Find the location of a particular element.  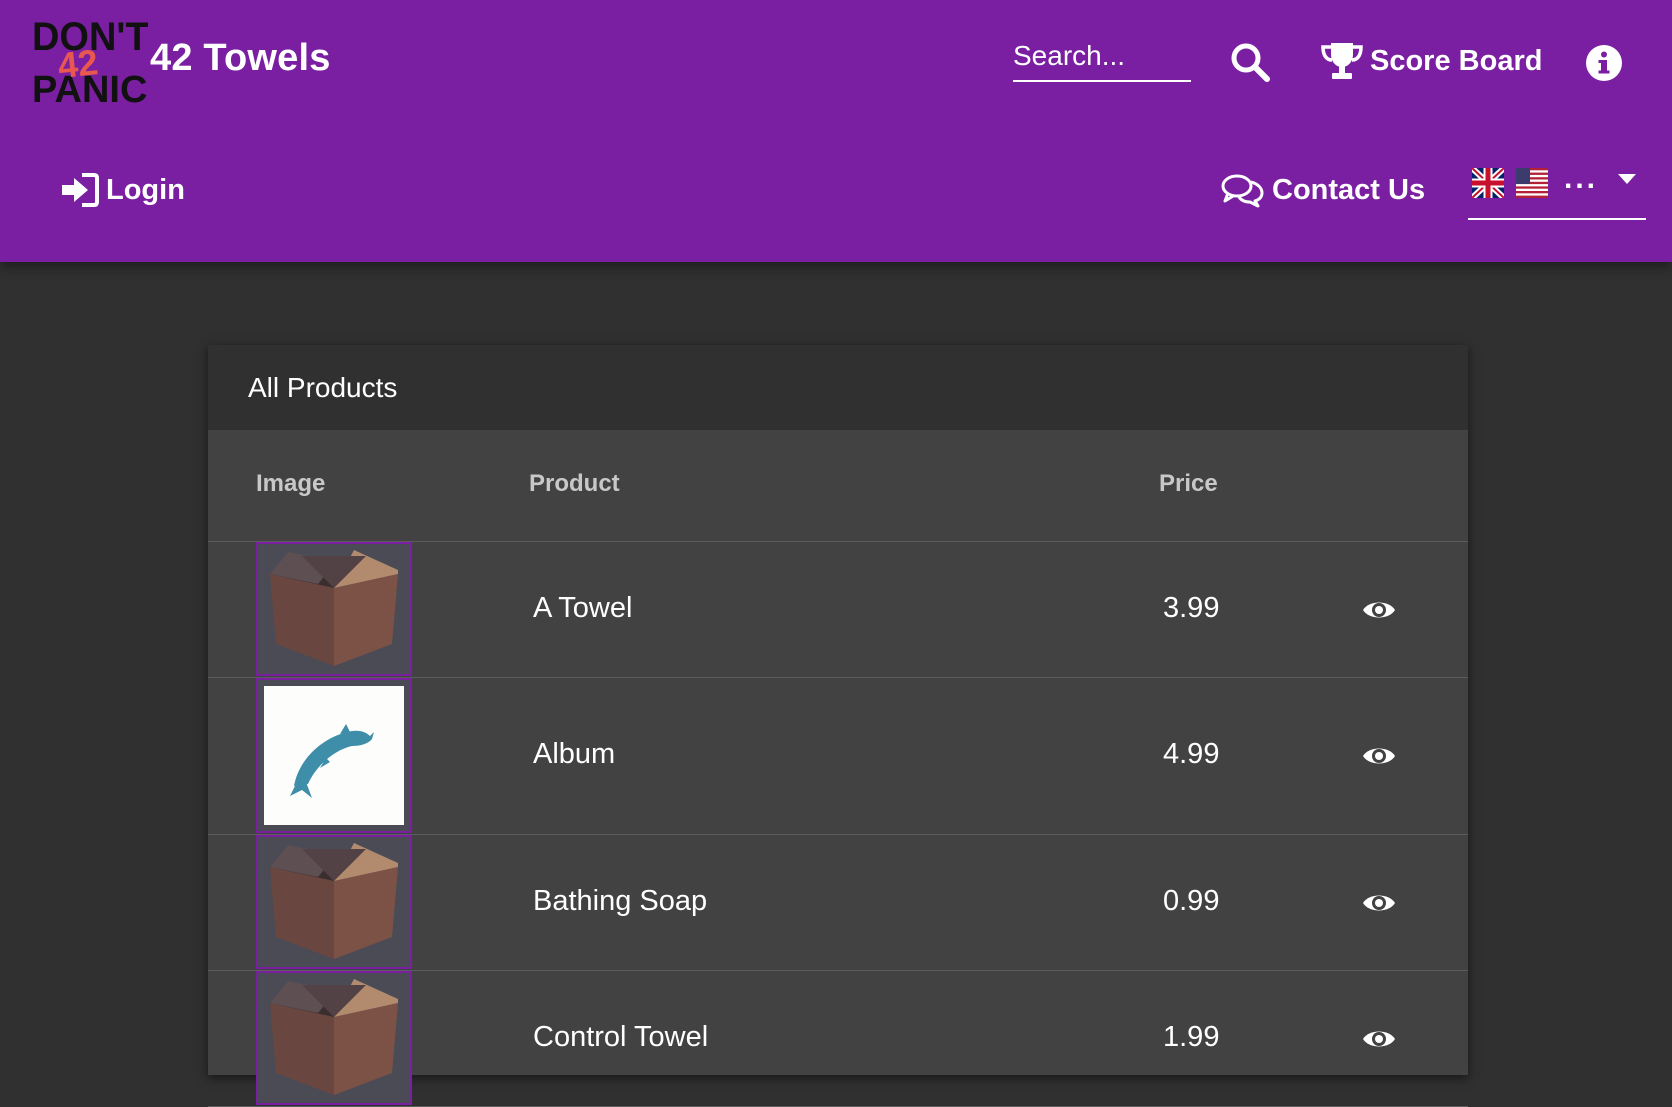

svg-text: 42 is located at coordinates (78, 63).